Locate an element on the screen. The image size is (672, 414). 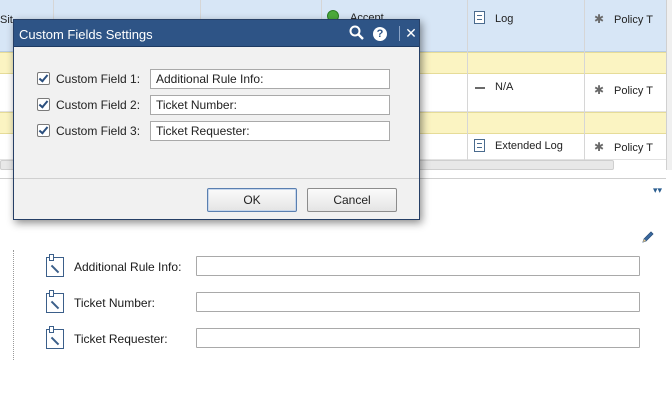
close-icon: ✕ is located at coordinates (411, 33).